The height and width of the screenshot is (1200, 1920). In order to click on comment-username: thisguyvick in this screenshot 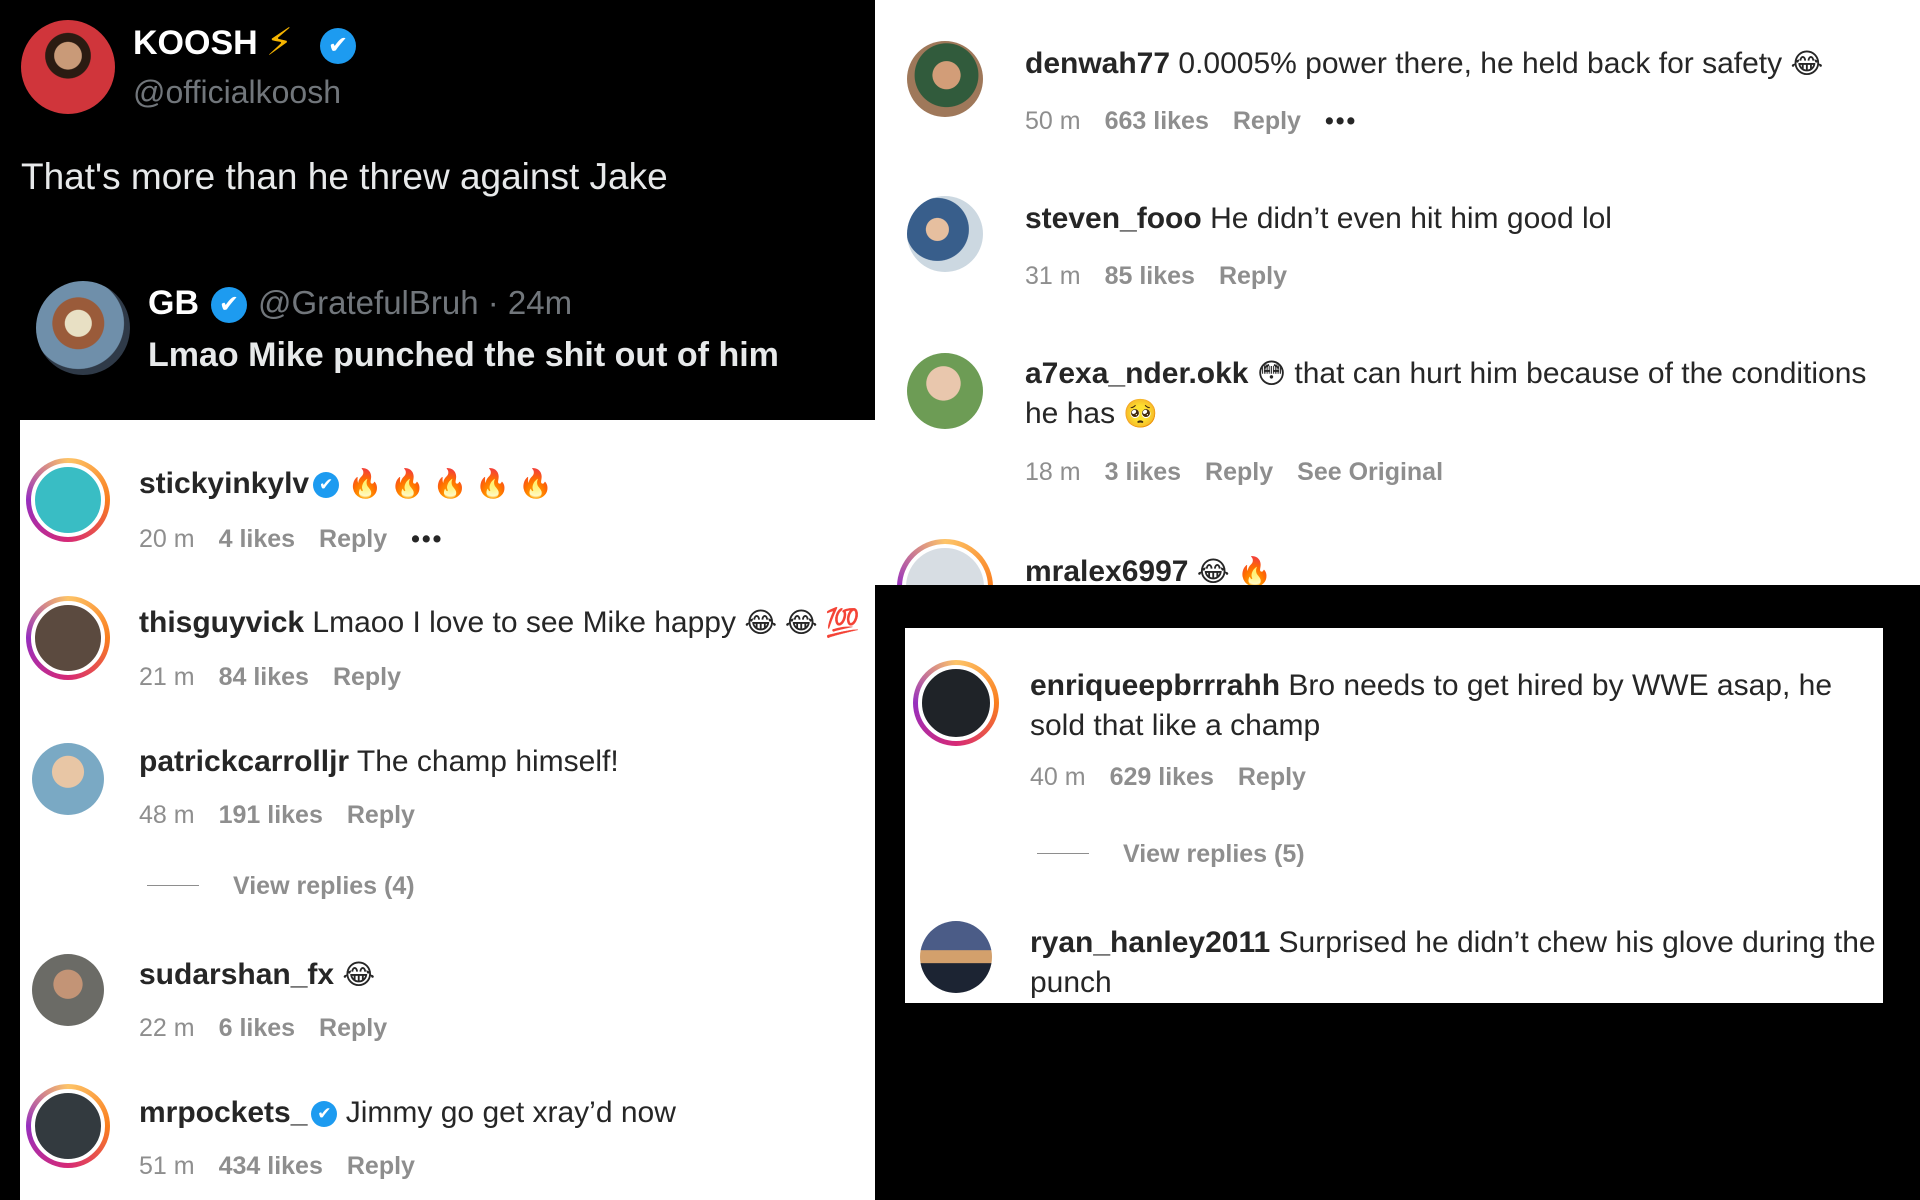, I will do `click(221, 622)`.